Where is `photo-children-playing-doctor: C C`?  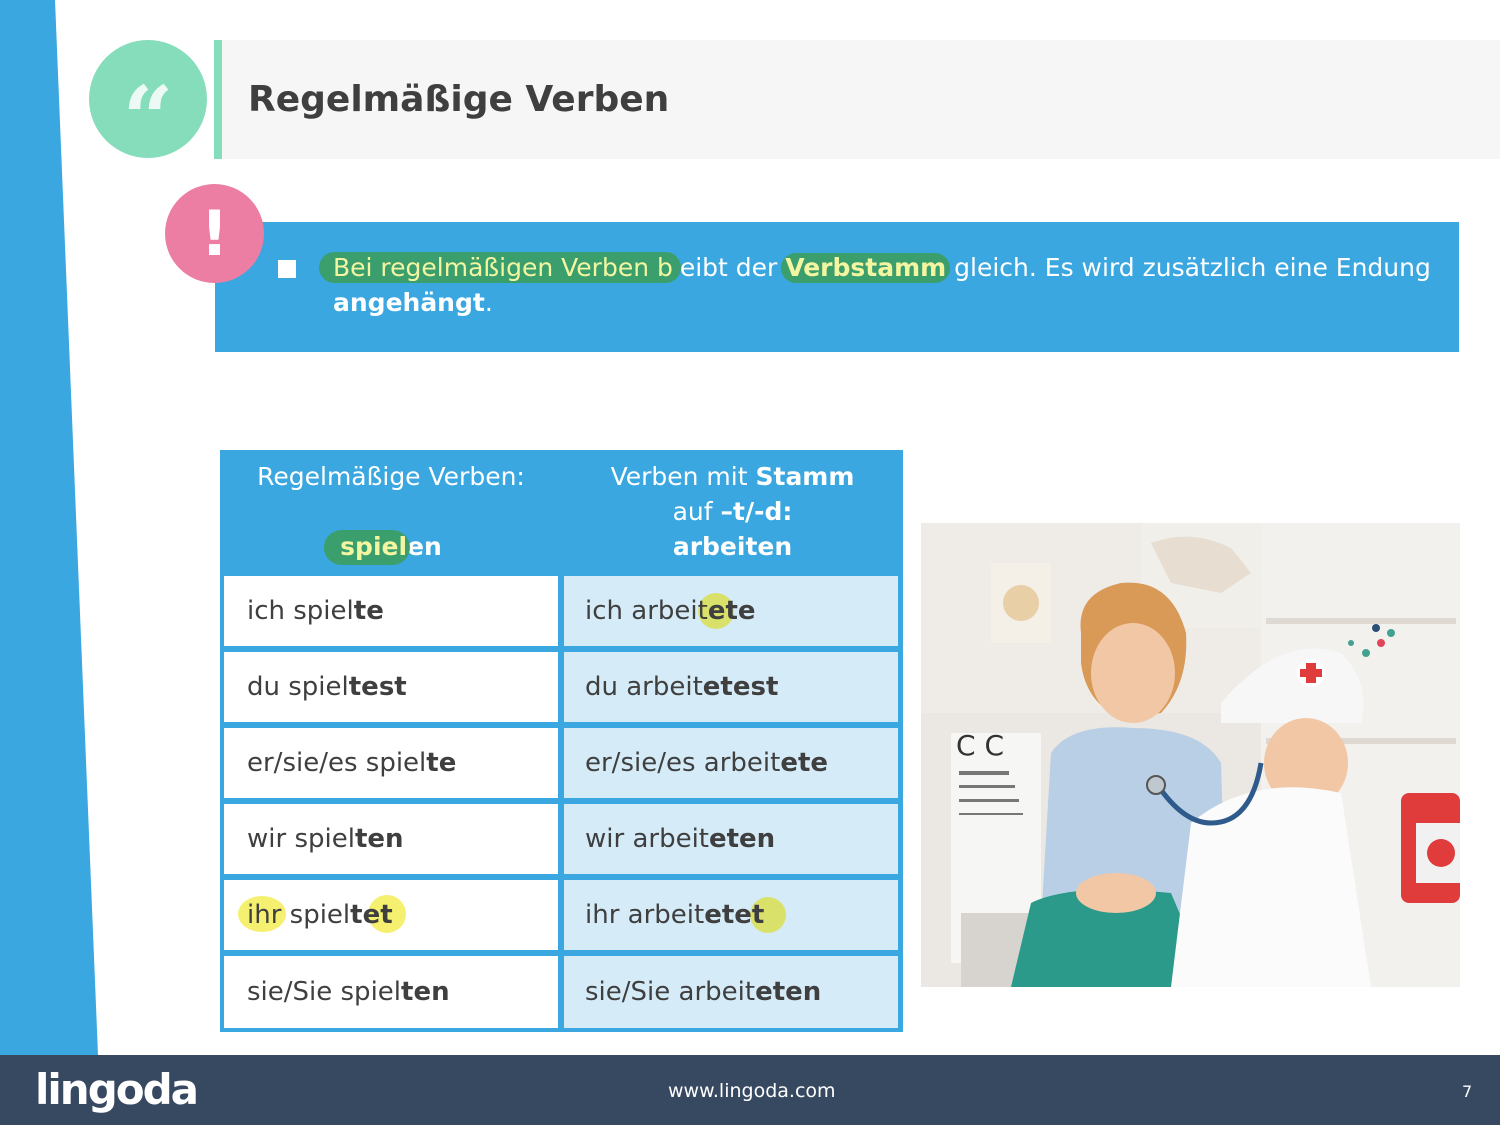
photo-children-playing-doctor: C C is located at coordinates (1190, 755).